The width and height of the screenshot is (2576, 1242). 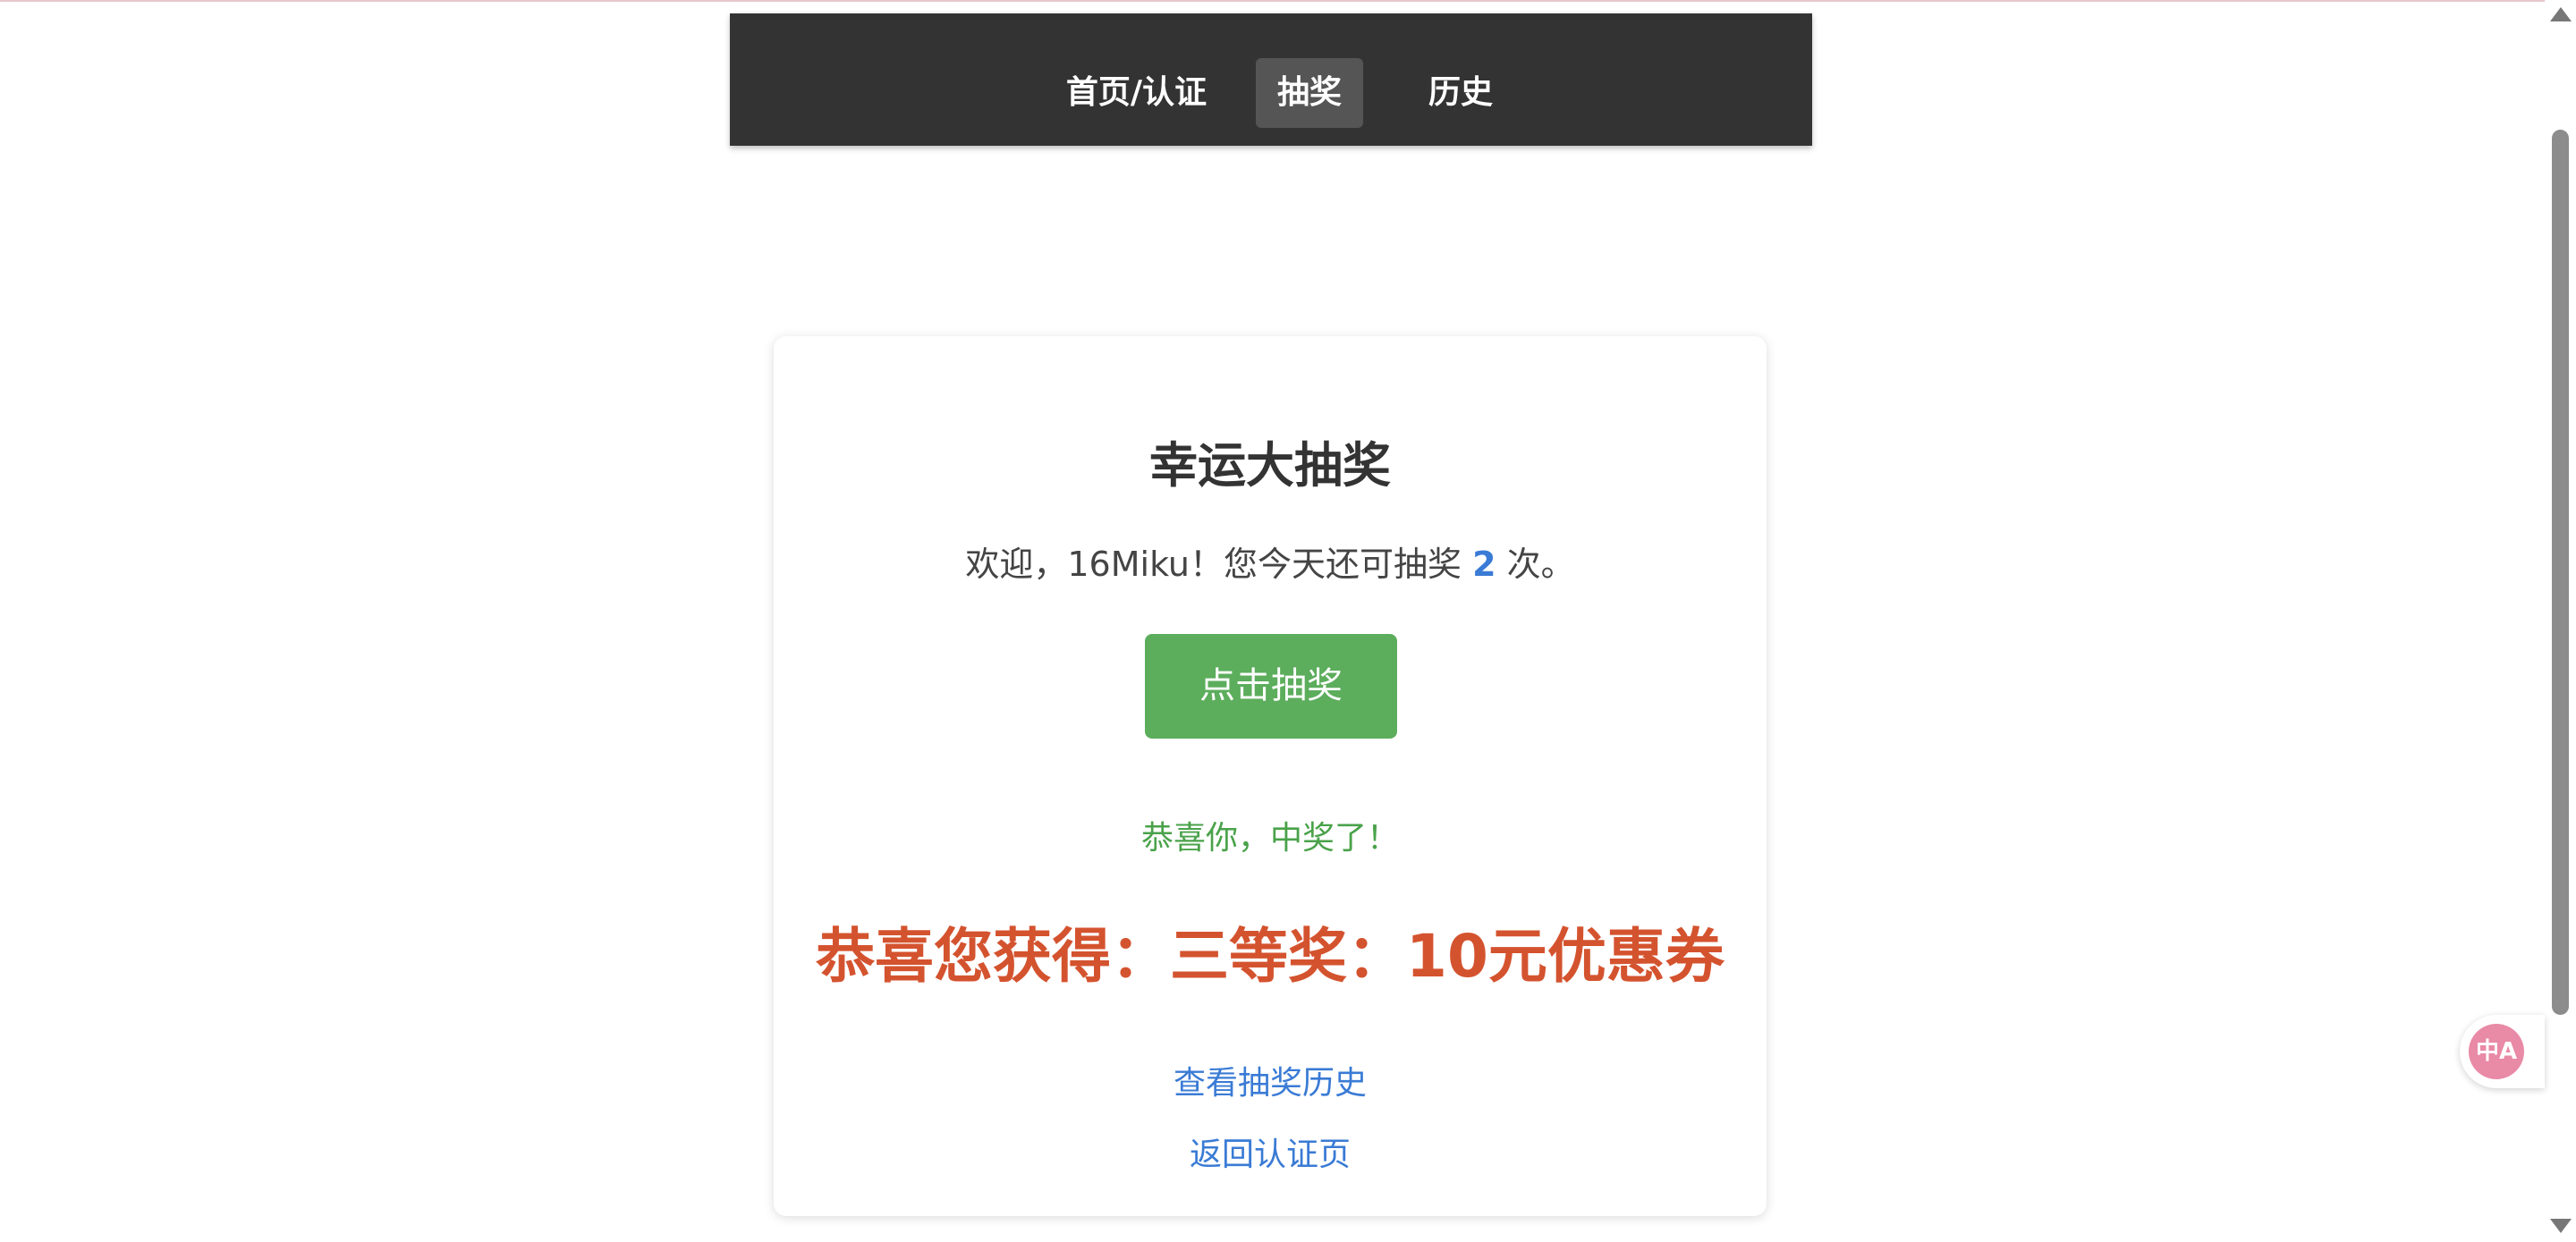 I want to click on scroll-down-arrow-icon, so click(x=2561, y=1226).